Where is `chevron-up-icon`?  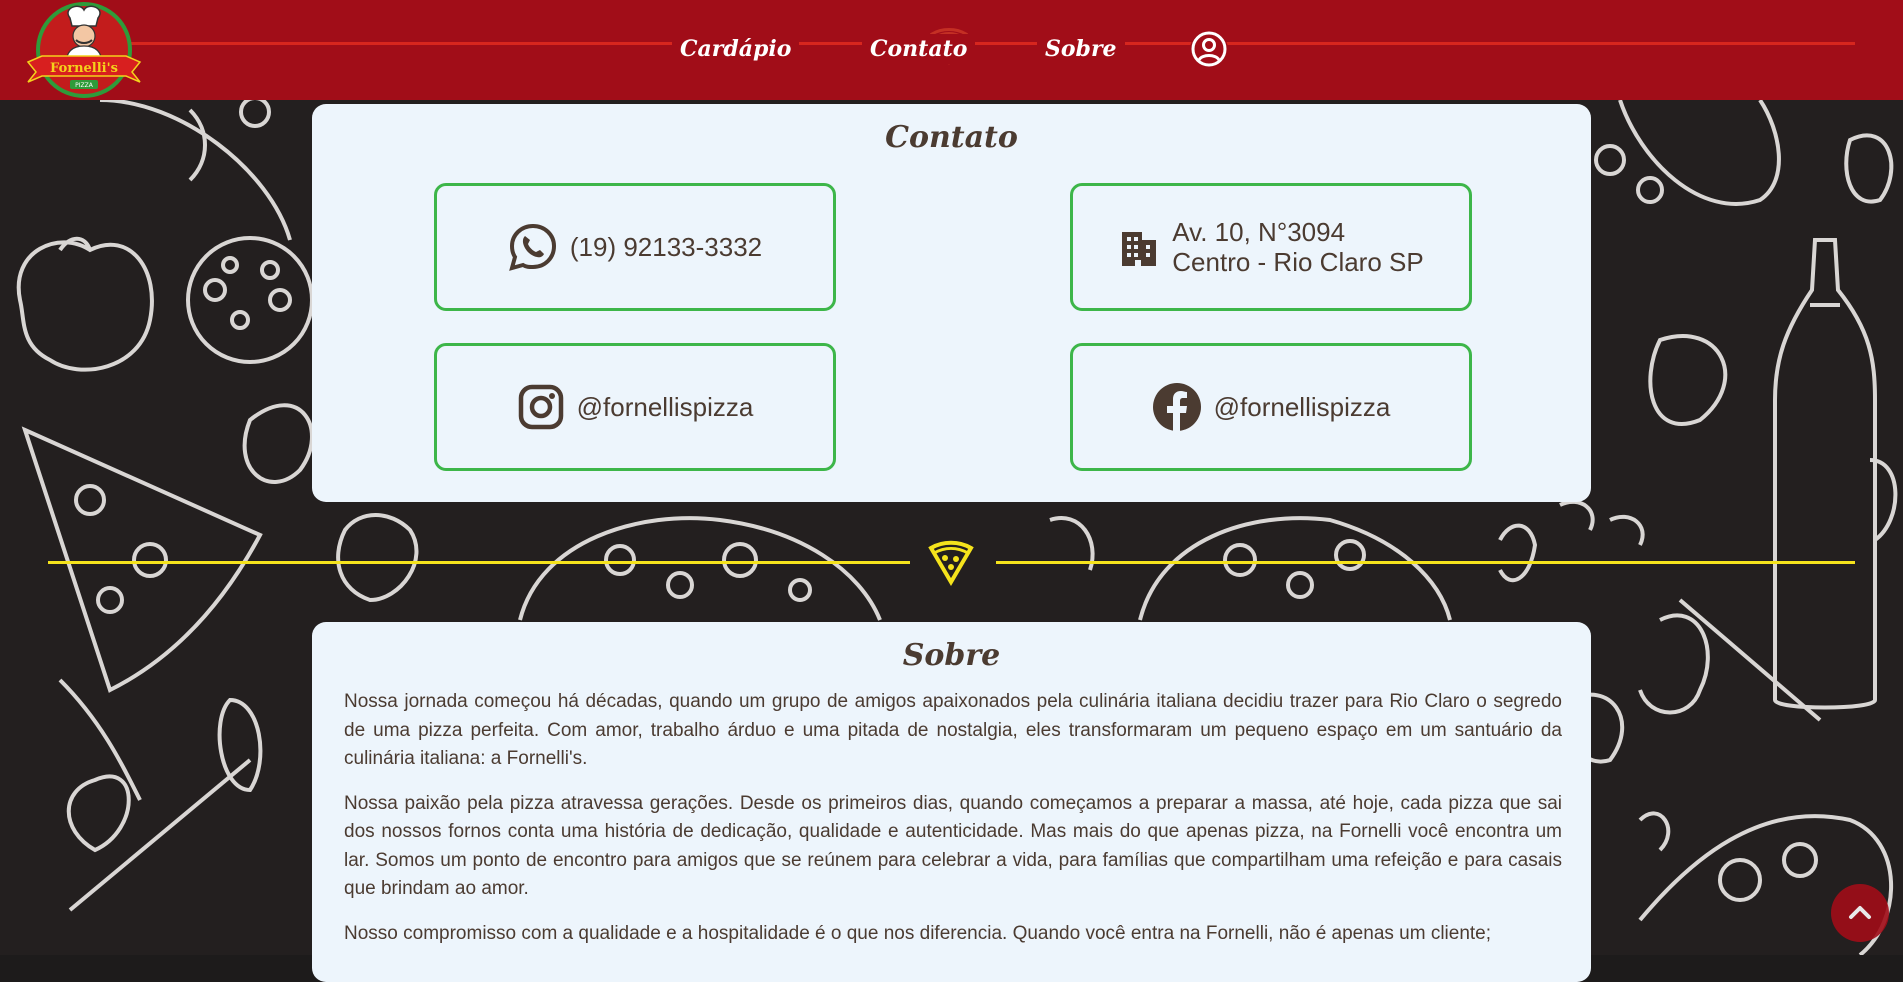
chevron-up-icon is located at coordinates (1860, 912).